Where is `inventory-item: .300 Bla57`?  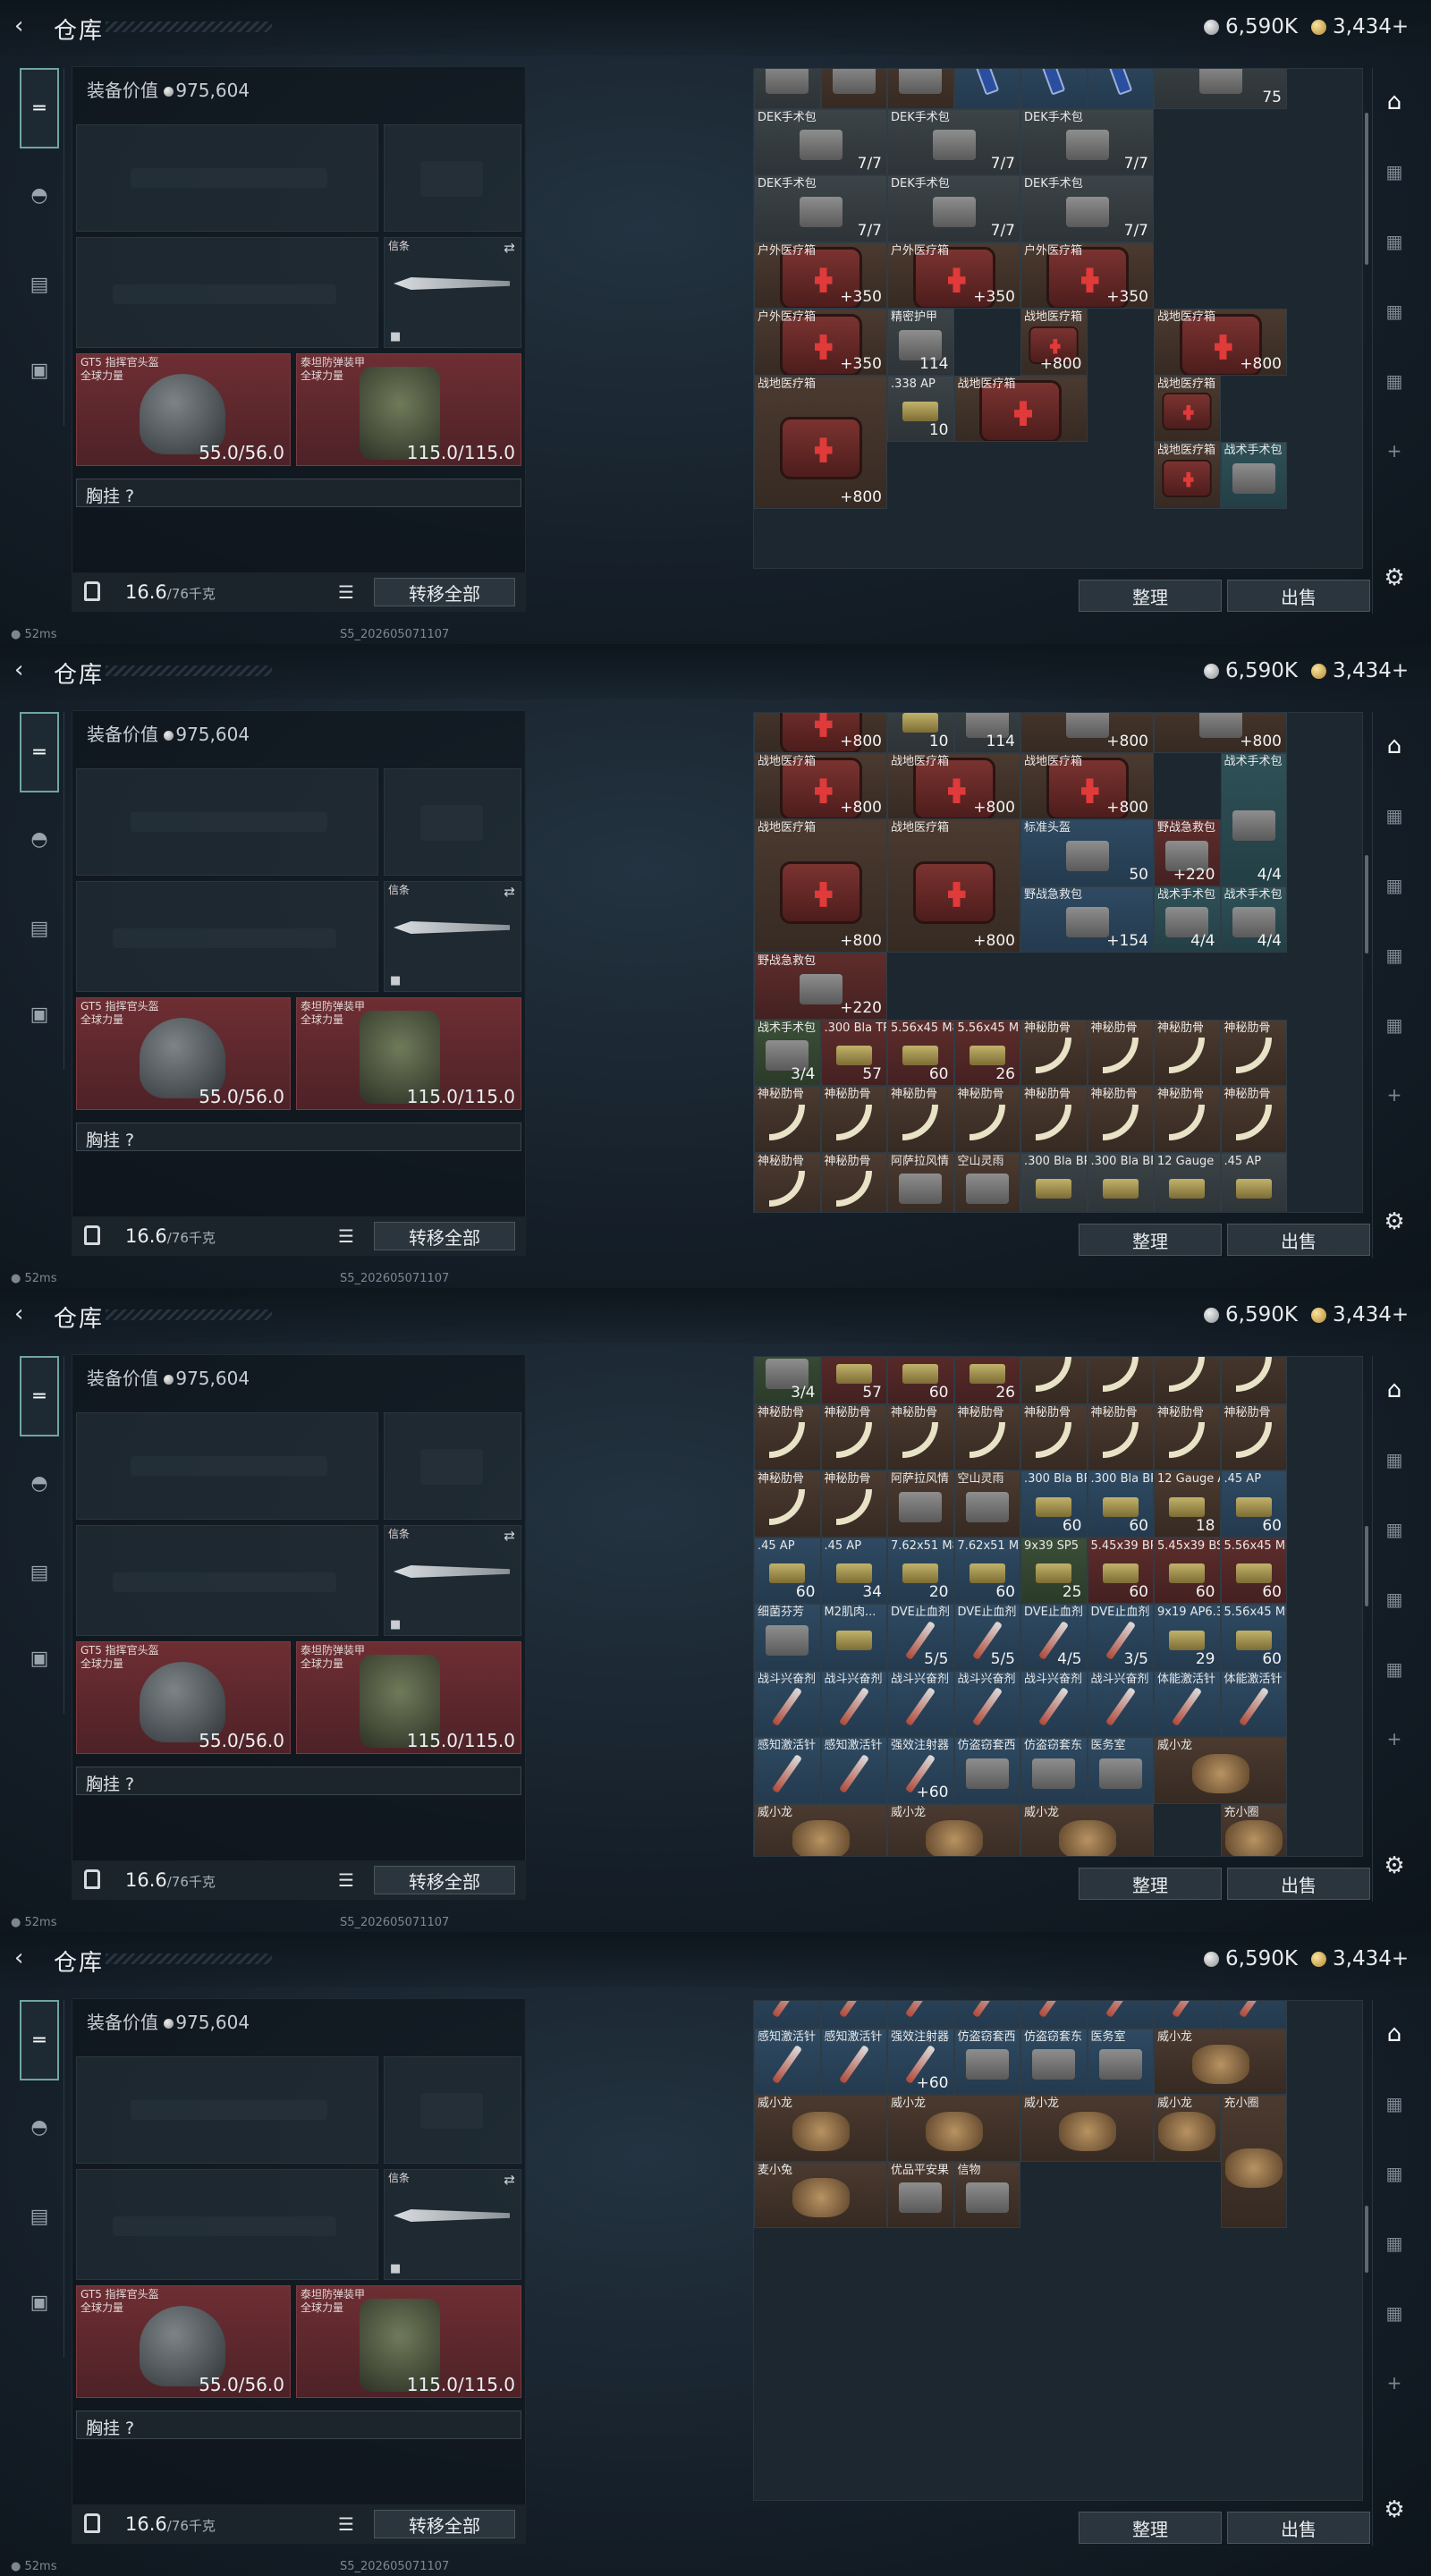
inventory-item: .300 Bla57 is located at coordinates (854, 1380).